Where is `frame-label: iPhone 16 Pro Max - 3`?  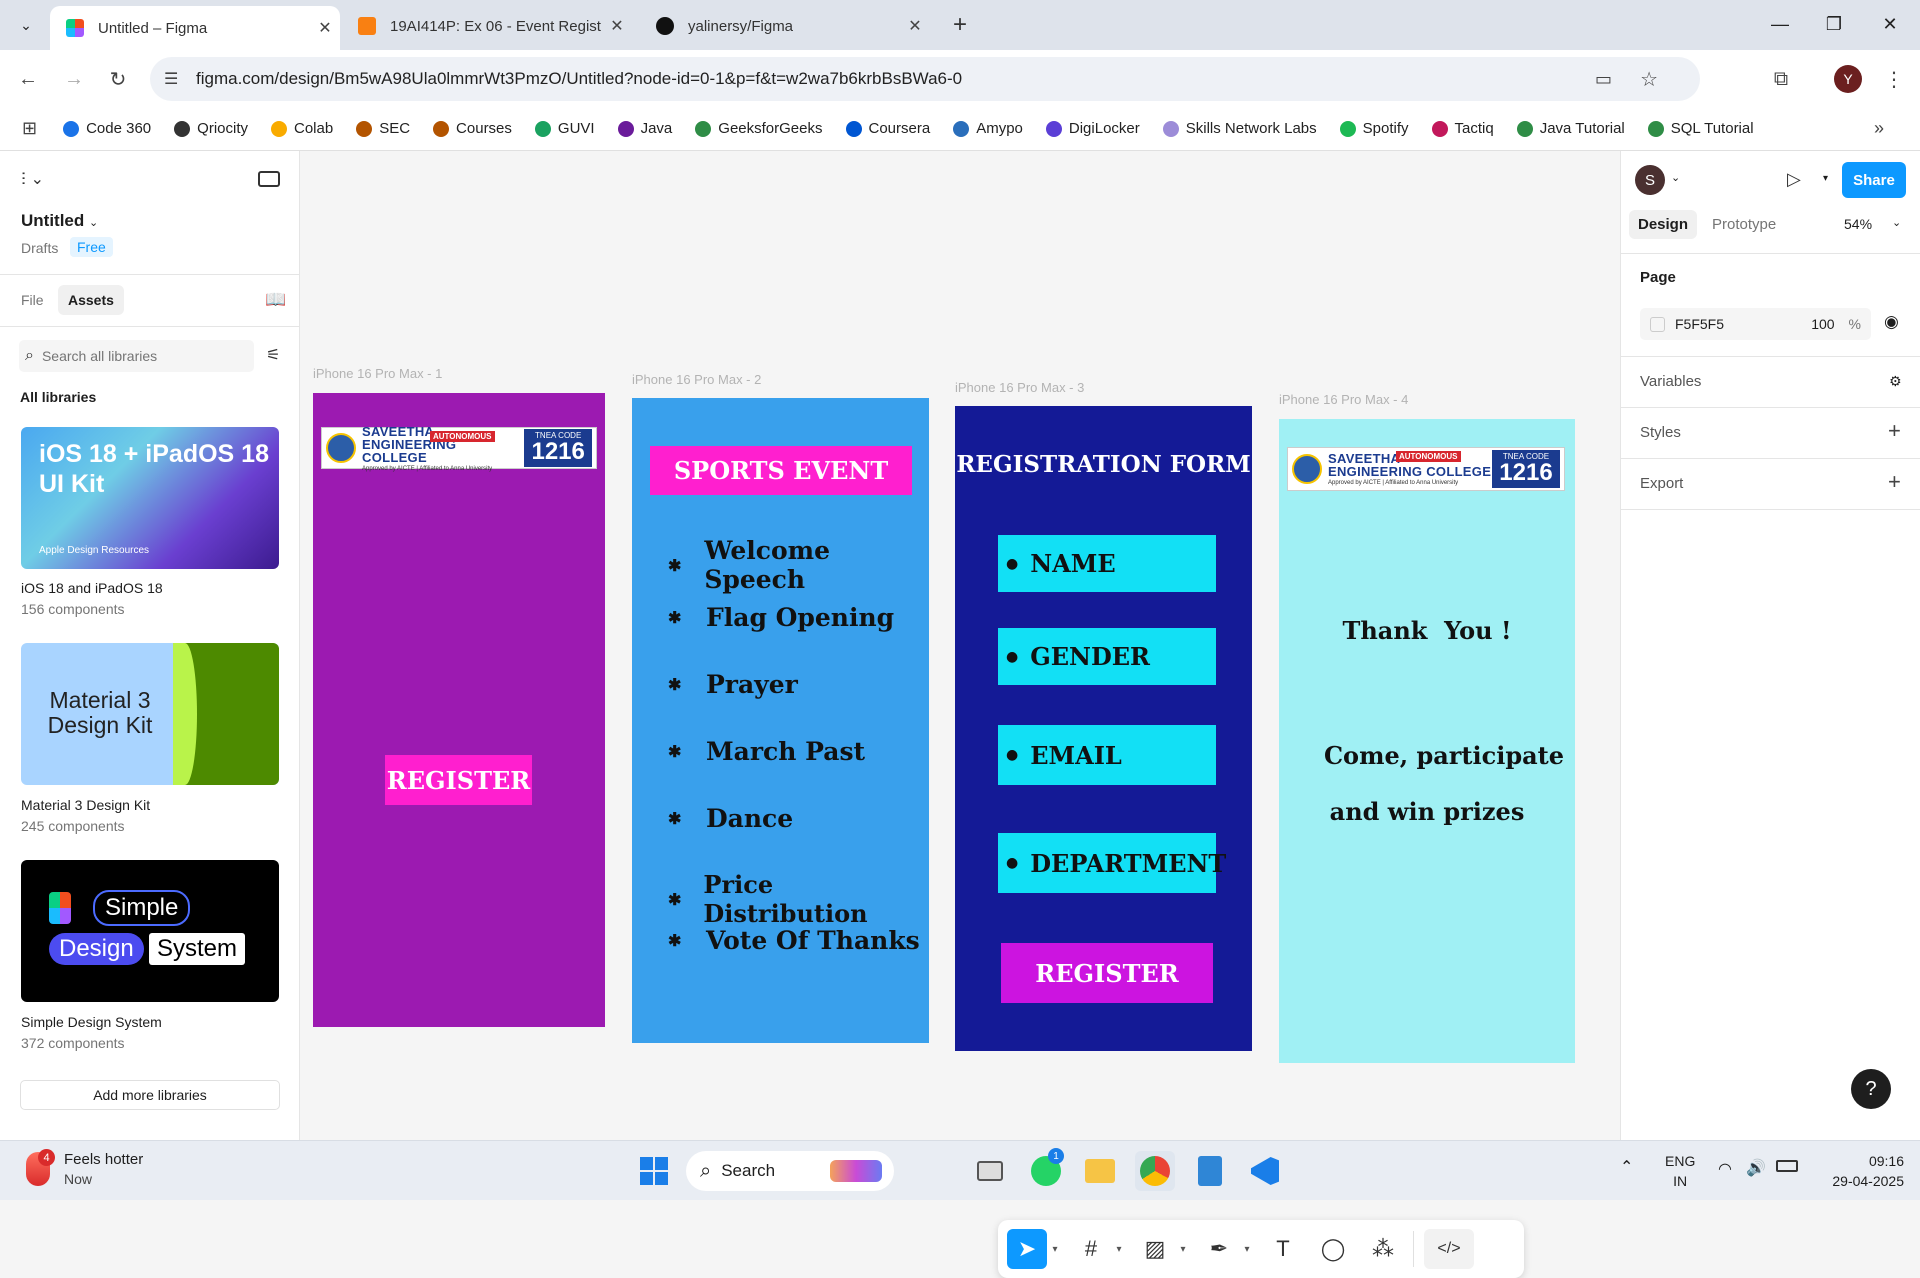 frame-label: iPhone 16 Pro Max - 3 is located at coordinates (1019, 387).